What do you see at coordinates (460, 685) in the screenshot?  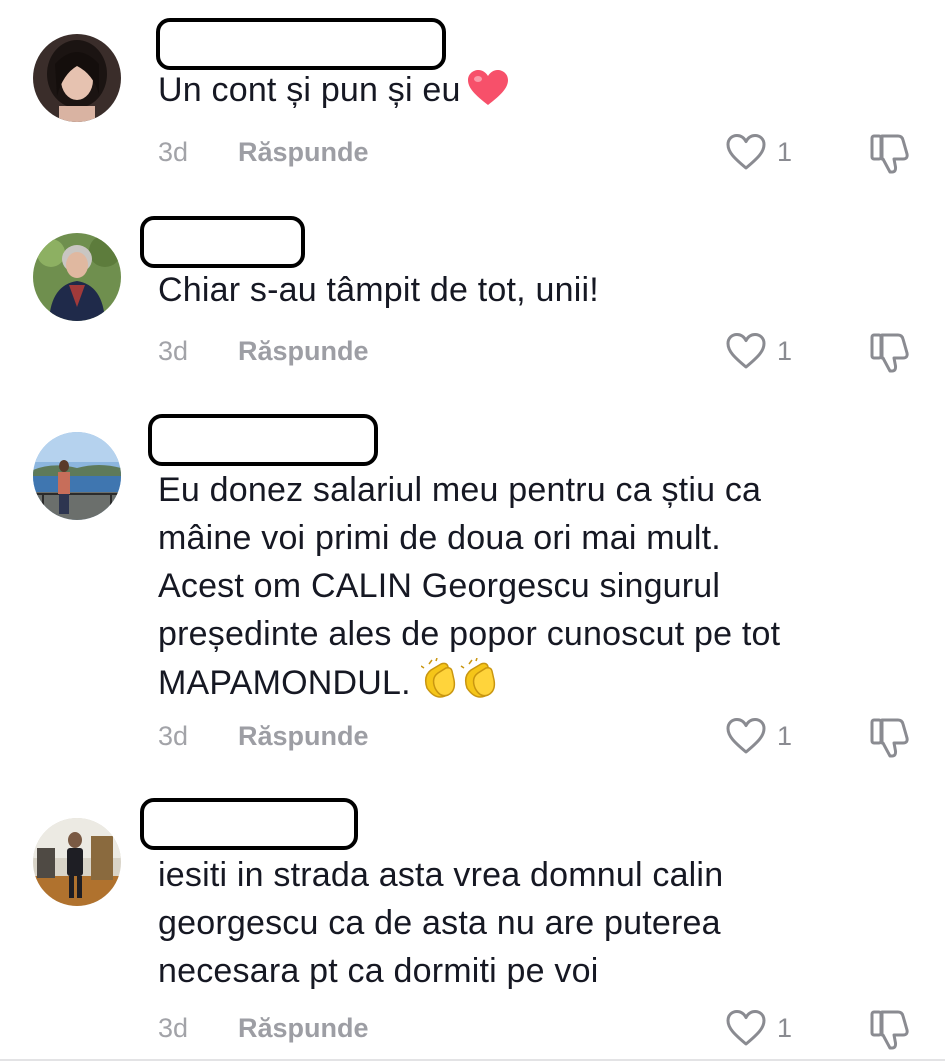 I see `clapping-hands-emoji-icon` at bounding box center [460, 685].